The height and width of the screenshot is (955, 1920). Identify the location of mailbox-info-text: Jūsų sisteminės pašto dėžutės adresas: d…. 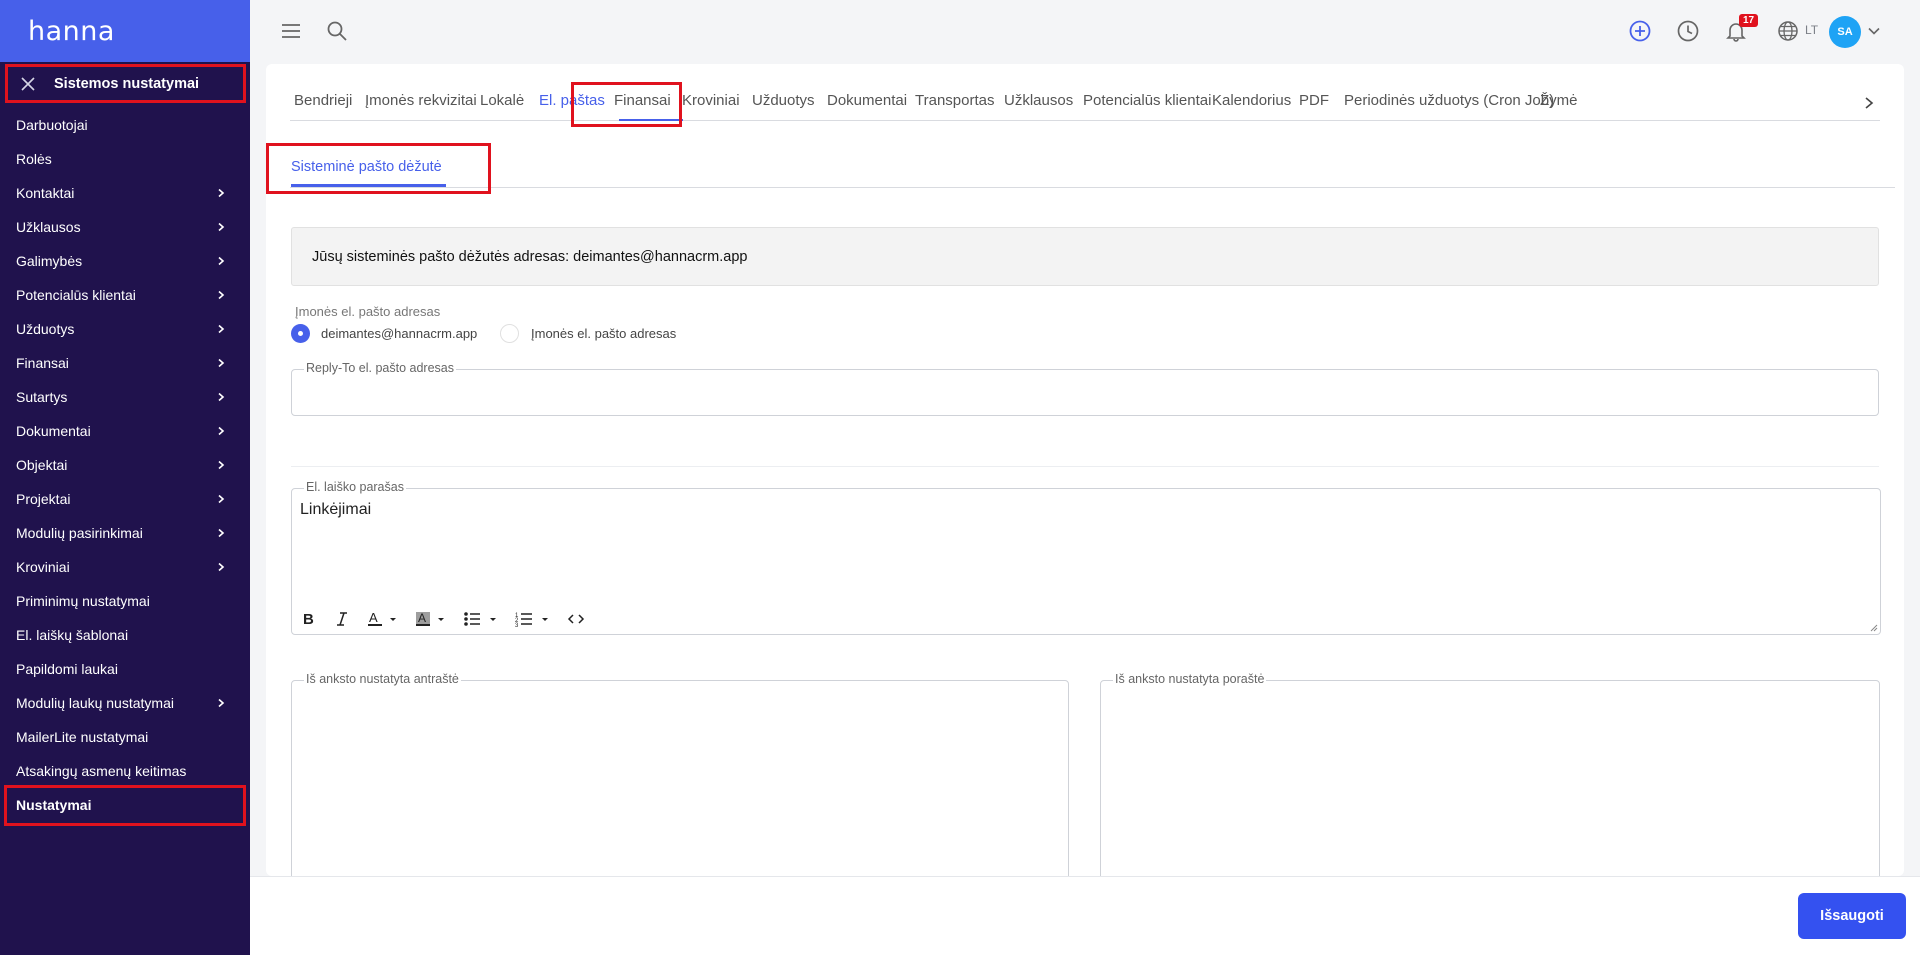
(530, 256).